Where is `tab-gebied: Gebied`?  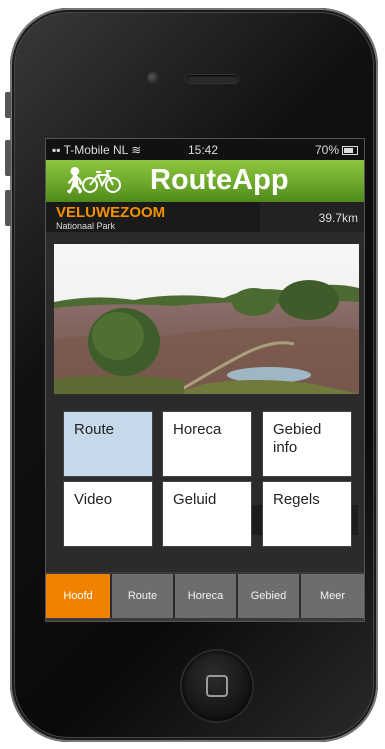 tab-gebied: Gebied is located at coordinates (269, 596).